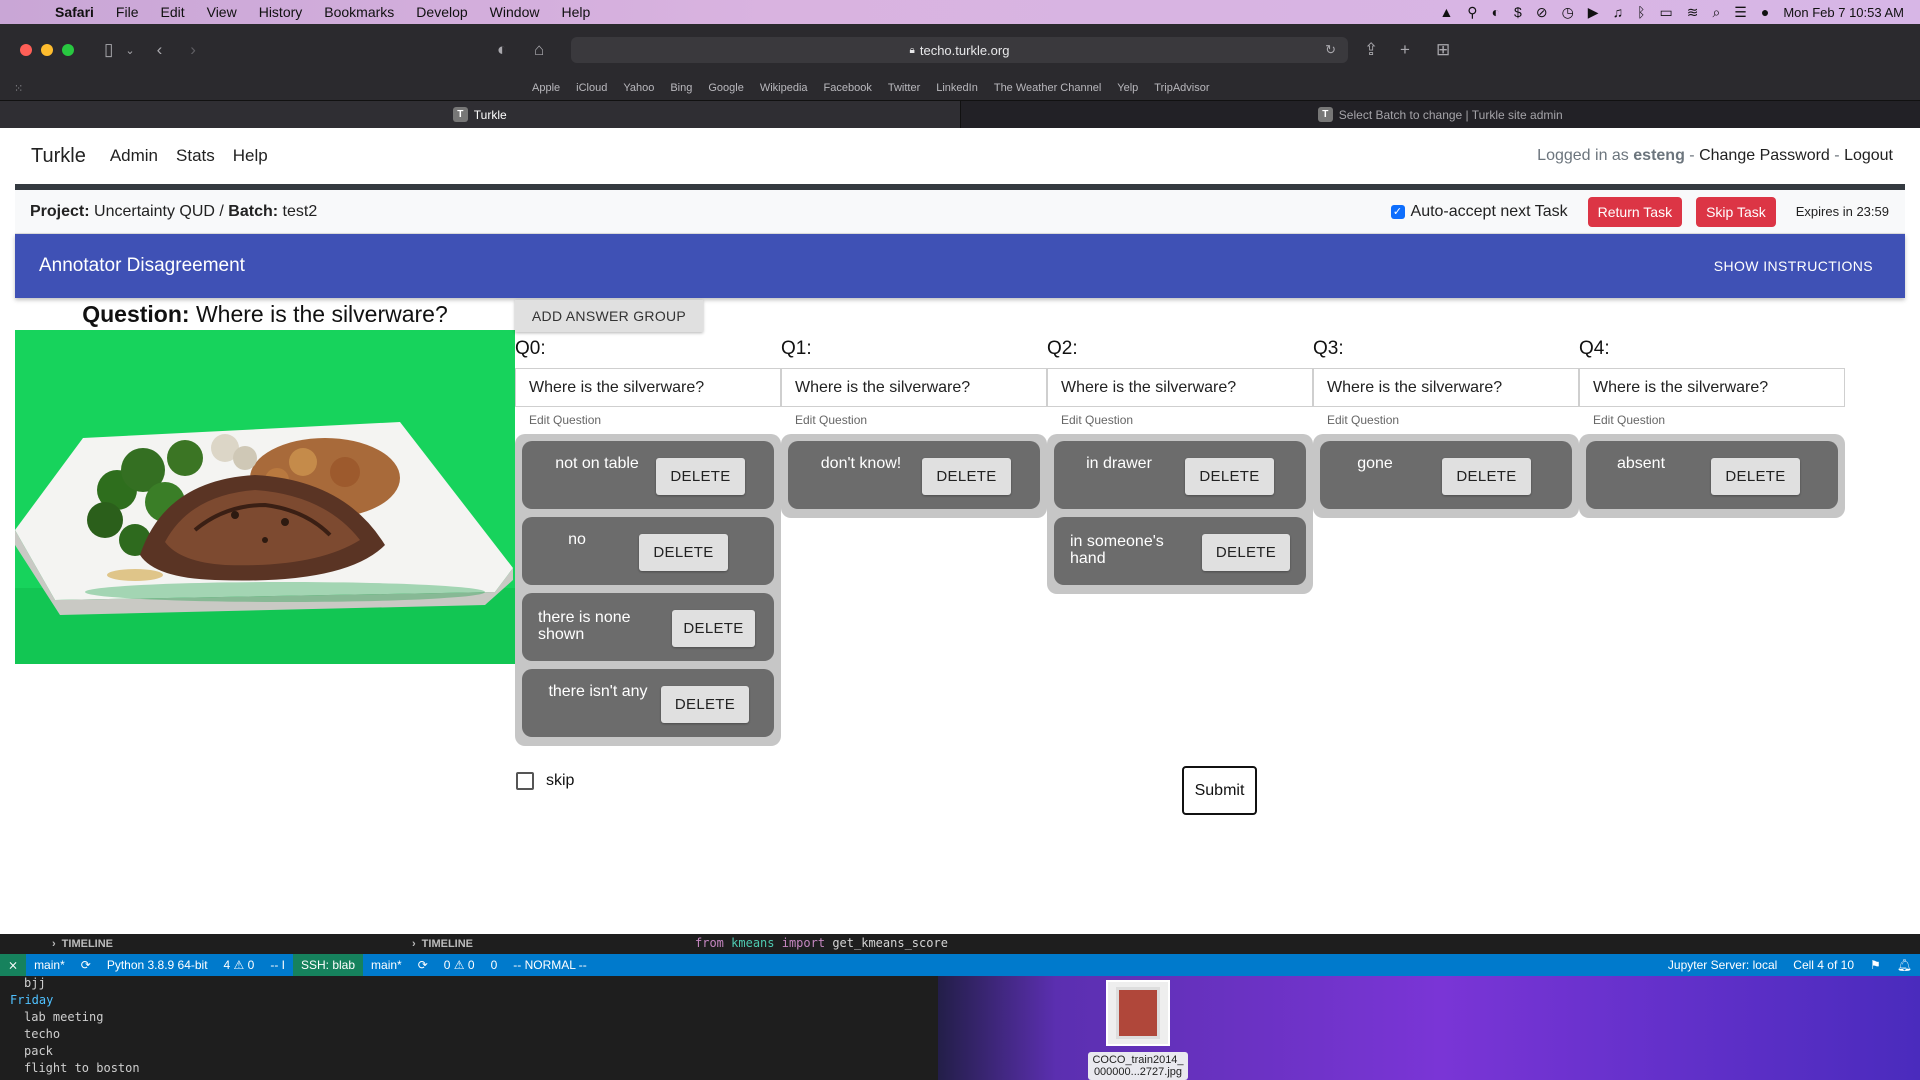  I want to click on status-app-icon: ⚲, so click(1472, 12).